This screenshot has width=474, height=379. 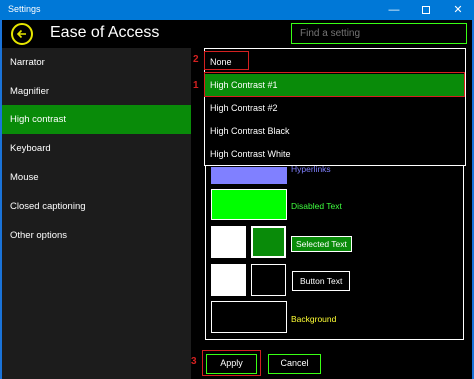 I want to click on theme-option-high-contrast-white: High Contrast White, so click(x=335, y=154).